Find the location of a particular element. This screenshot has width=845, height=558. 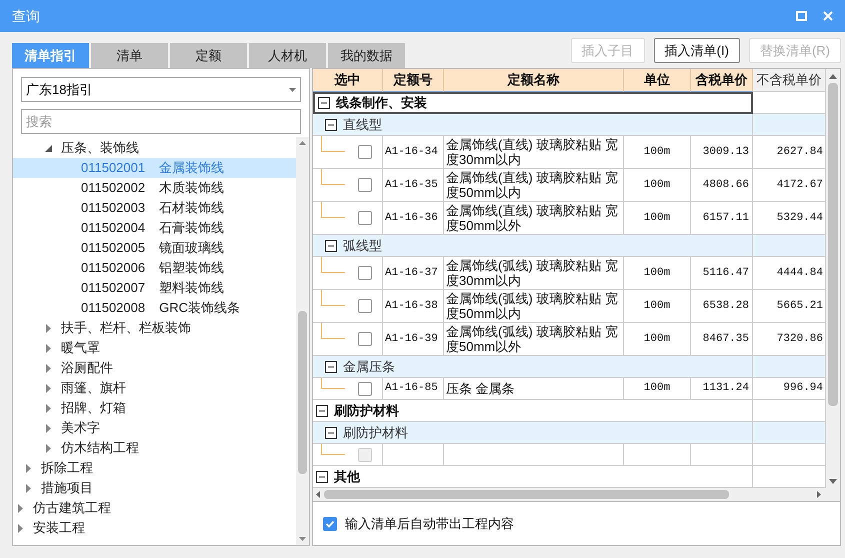

price-without-tax: 7320.86 is located at coordinates (799, 339).